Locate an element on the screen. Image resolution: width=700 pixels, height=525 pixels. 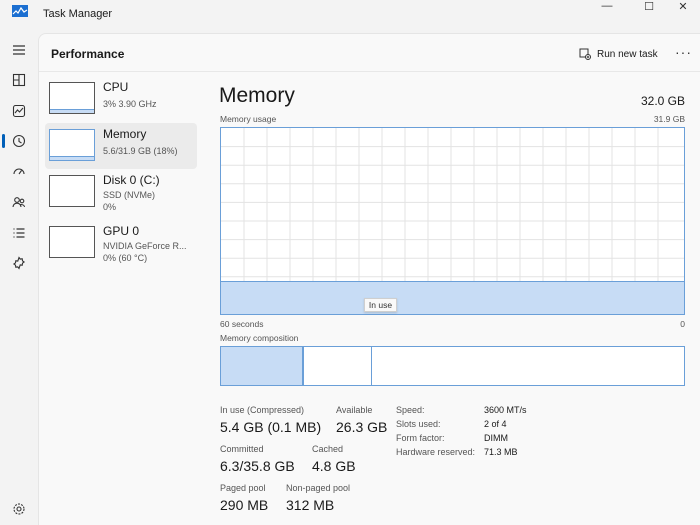
memory-usage-fill is located at coordinates (452, 297).